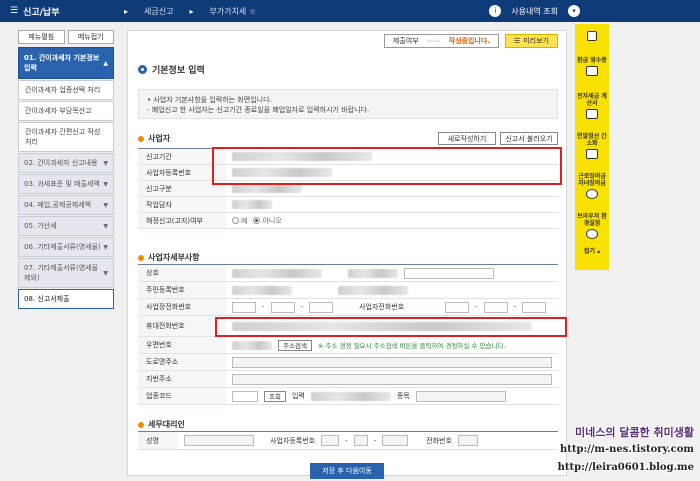 This screenshot has width=700, height=481. I want to click on submission-status: 제출여부 ››››› 작성중입니다., so click(441, 41).